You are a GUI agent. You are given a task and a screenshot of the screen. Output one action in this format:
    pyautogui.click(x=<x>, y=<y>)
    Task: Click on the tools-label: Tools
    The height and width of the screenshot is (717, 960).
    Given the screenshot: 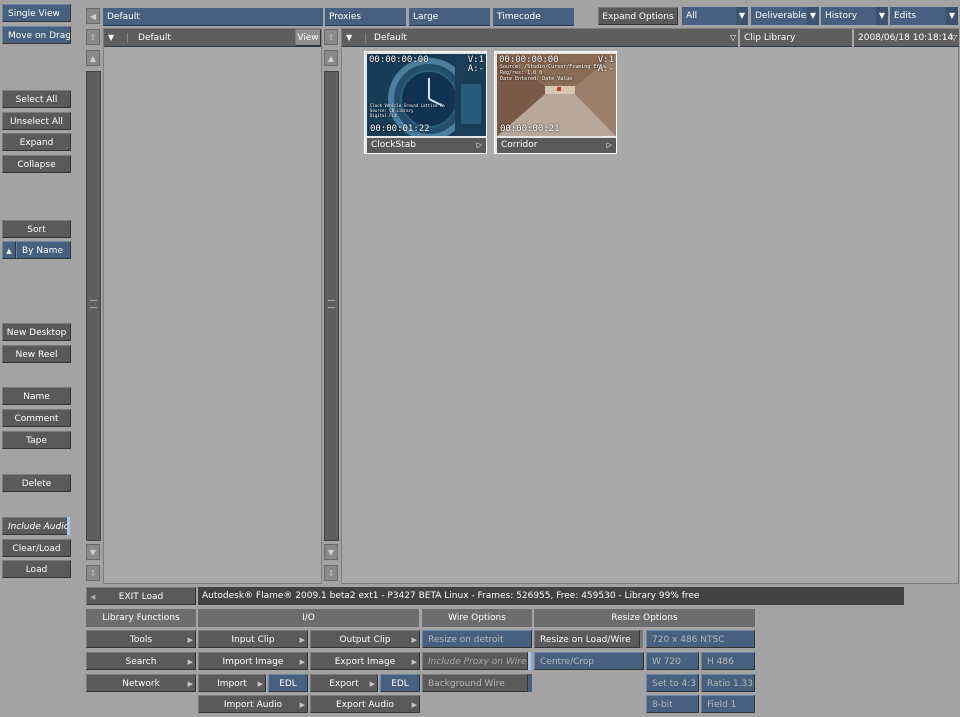 What is the action you would take?
    pyautogui.click(x=141, y=640)
    